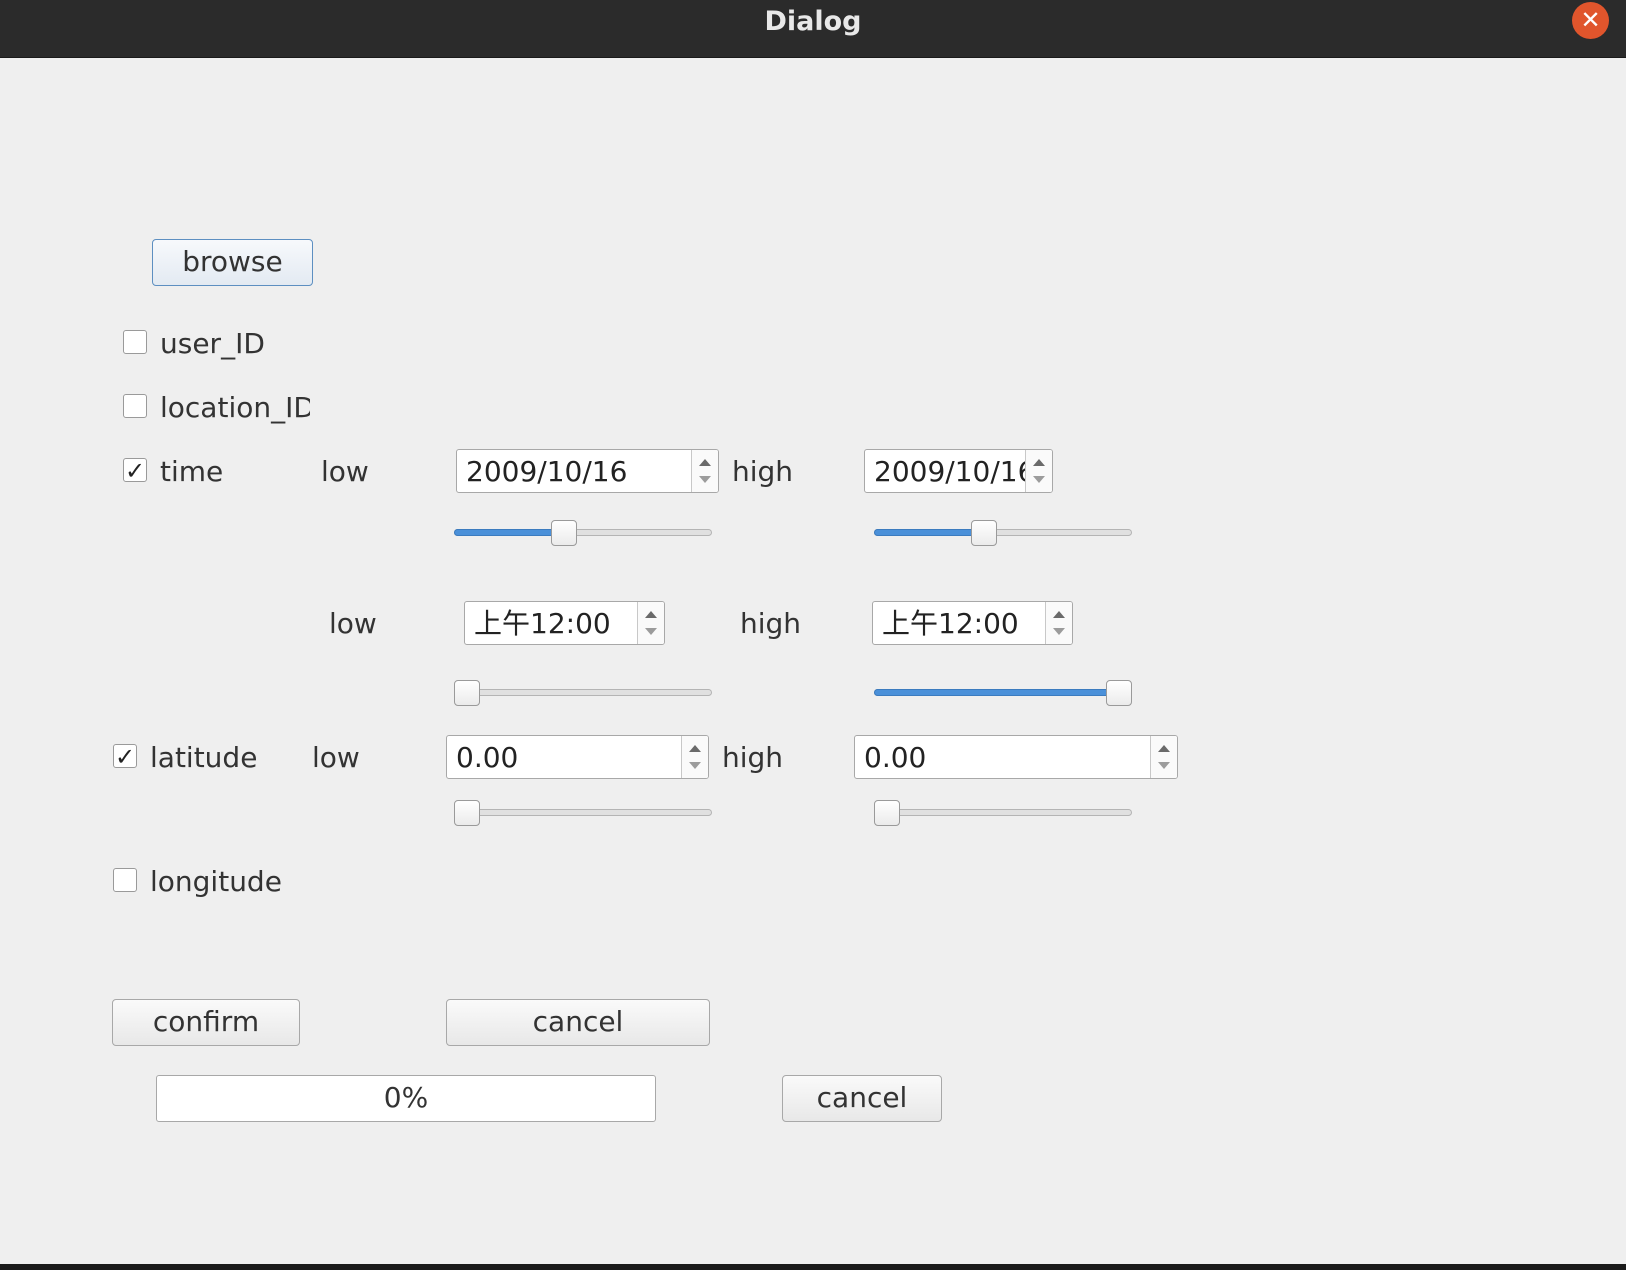  What do you see at coordinates (578, 1022) in the screenshot?
I see `cancel-button: cancel` at bounding box center [578, 1022].